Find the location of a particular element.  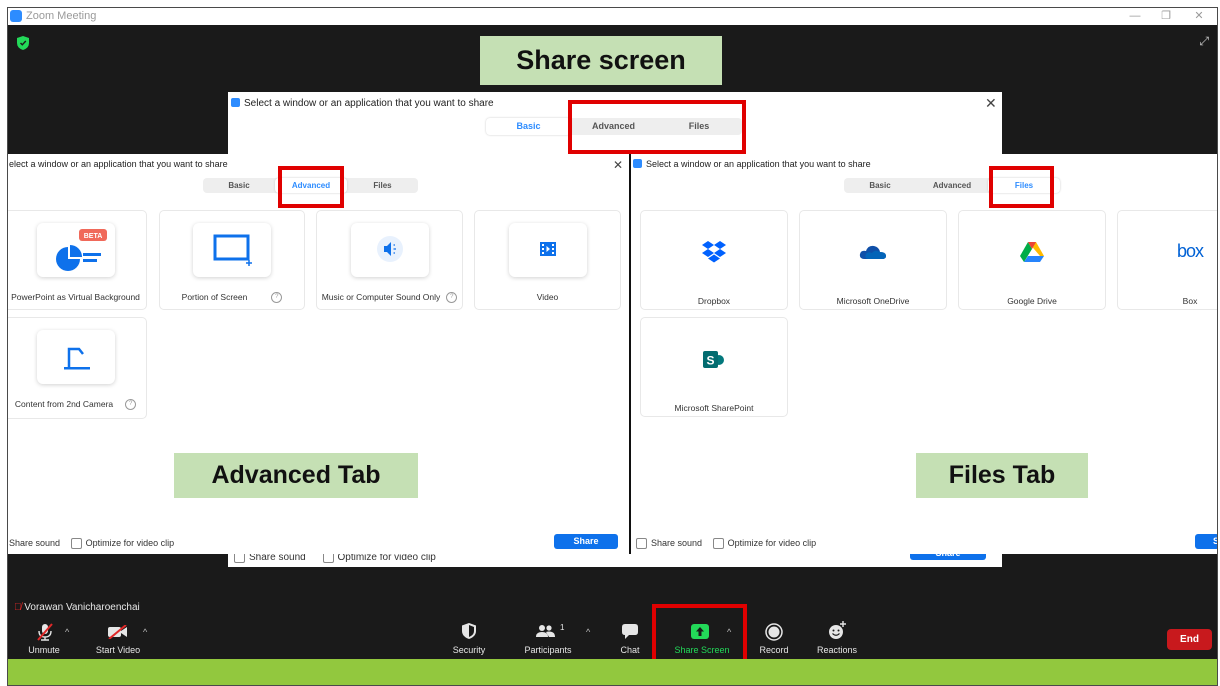

reactions-button: Reactions is located at coordinates (837, 638).